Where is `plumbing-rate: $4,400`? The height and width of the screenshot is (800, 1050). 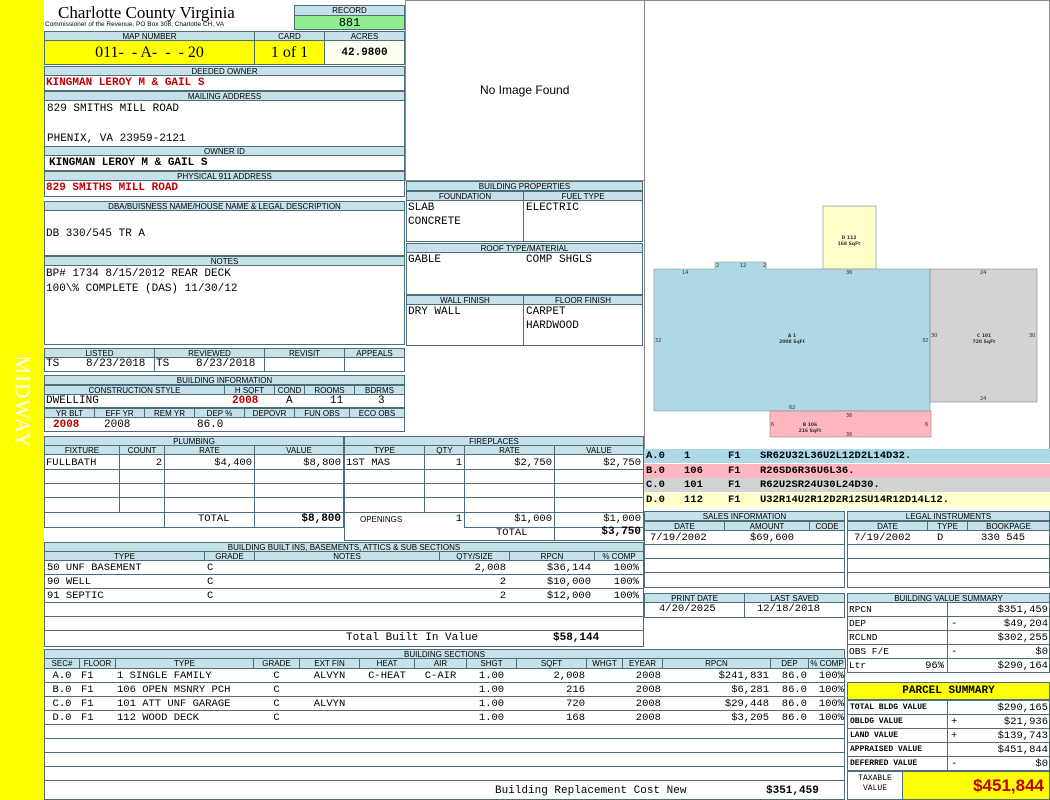 plumbing-rate: $4,400 is located at coordinates (233, 463).